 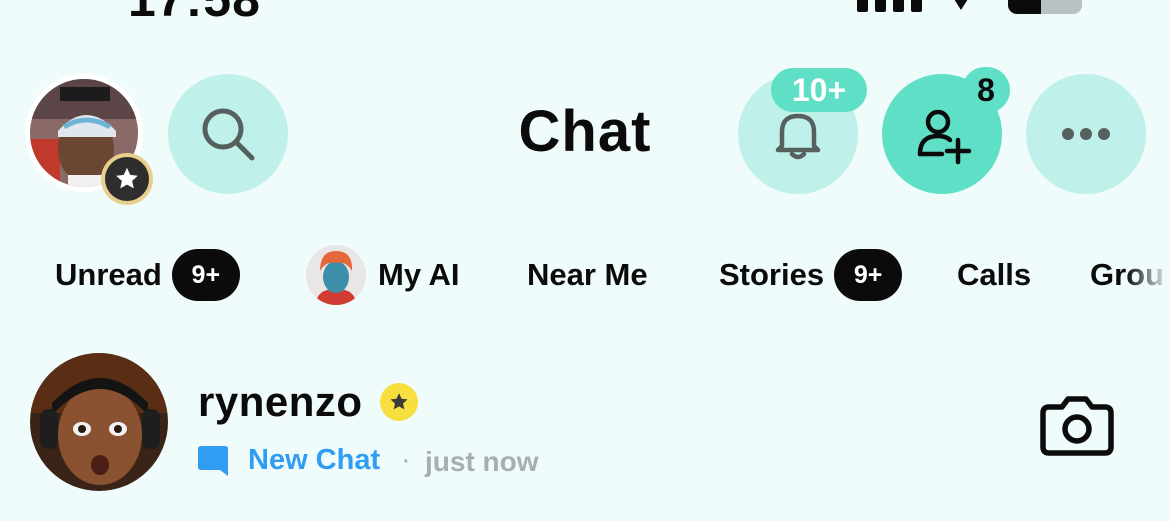 I want to click on filter-label: Grou, so click(x=1127, y=274).